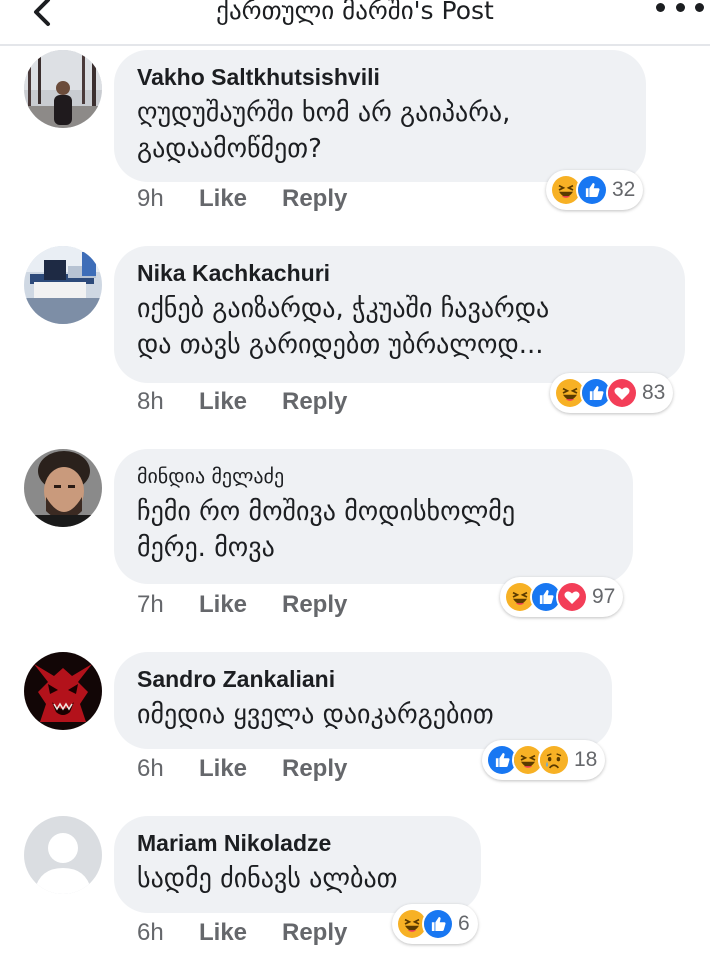 The width and height of the screenshot is (710, 960). What do you see at coordinates (660, 7) in the screenshot?
I see `more-dots-icon` at bounding box center [660, 7].